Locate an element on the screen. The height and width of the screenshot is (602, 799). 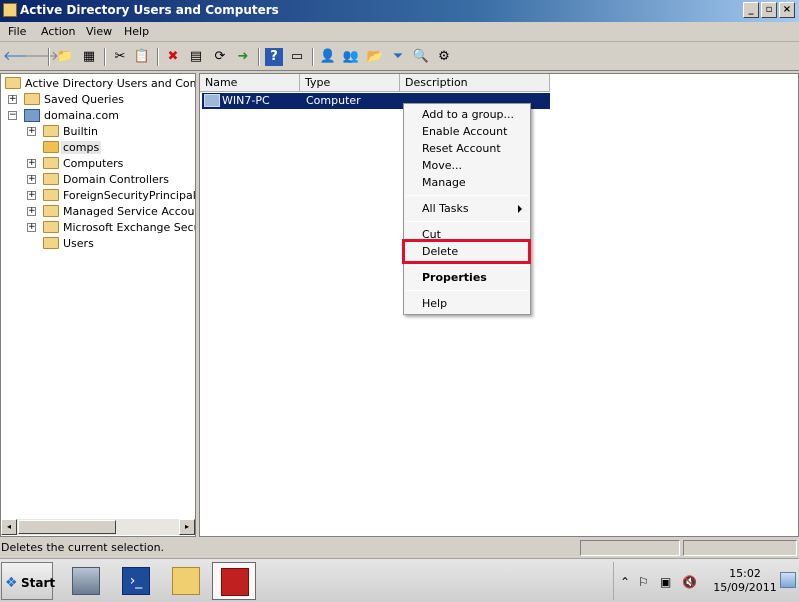
powershell-icon: ›_ is located at coordinates (136, 581).